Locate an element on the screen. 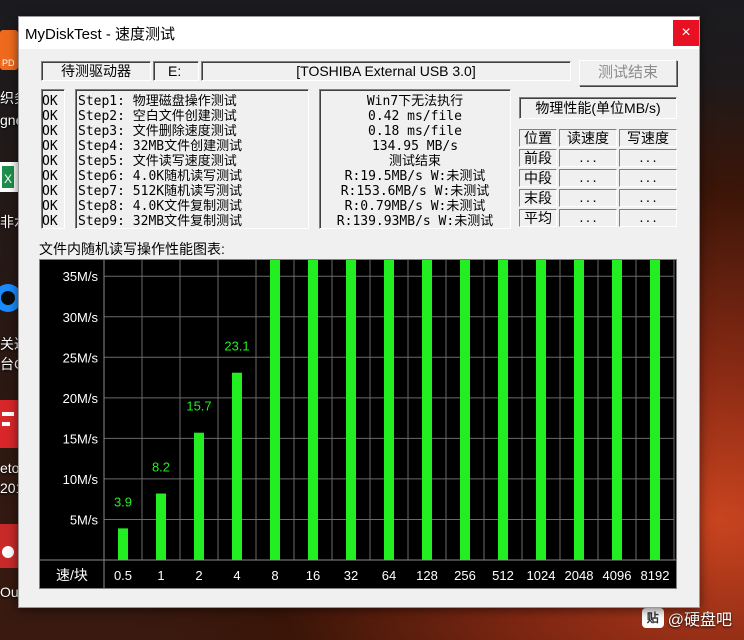  step-name: Step4: 32MB文件创建测试 is located at coordinates (160, 146).